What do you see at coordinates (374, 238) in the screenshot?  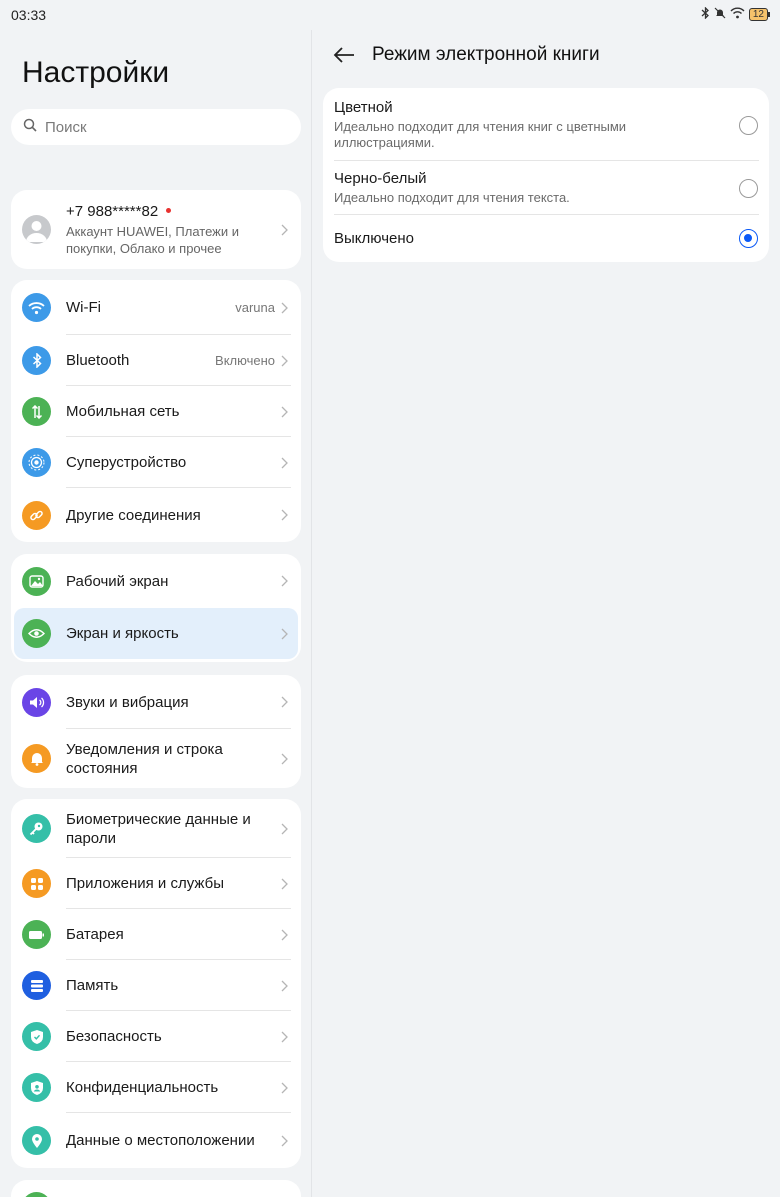 I see `option-title: Выключено` at bounding box center [374, 238].